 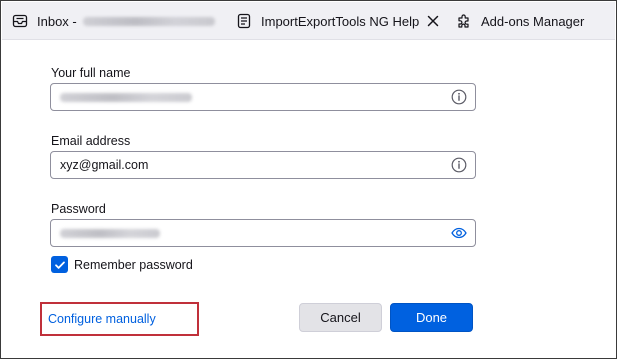 What do you see at coordinates (104, 165) in the screenshot?
I see `email-value: xyz@gmail.com` at bounding box center [104, 165].